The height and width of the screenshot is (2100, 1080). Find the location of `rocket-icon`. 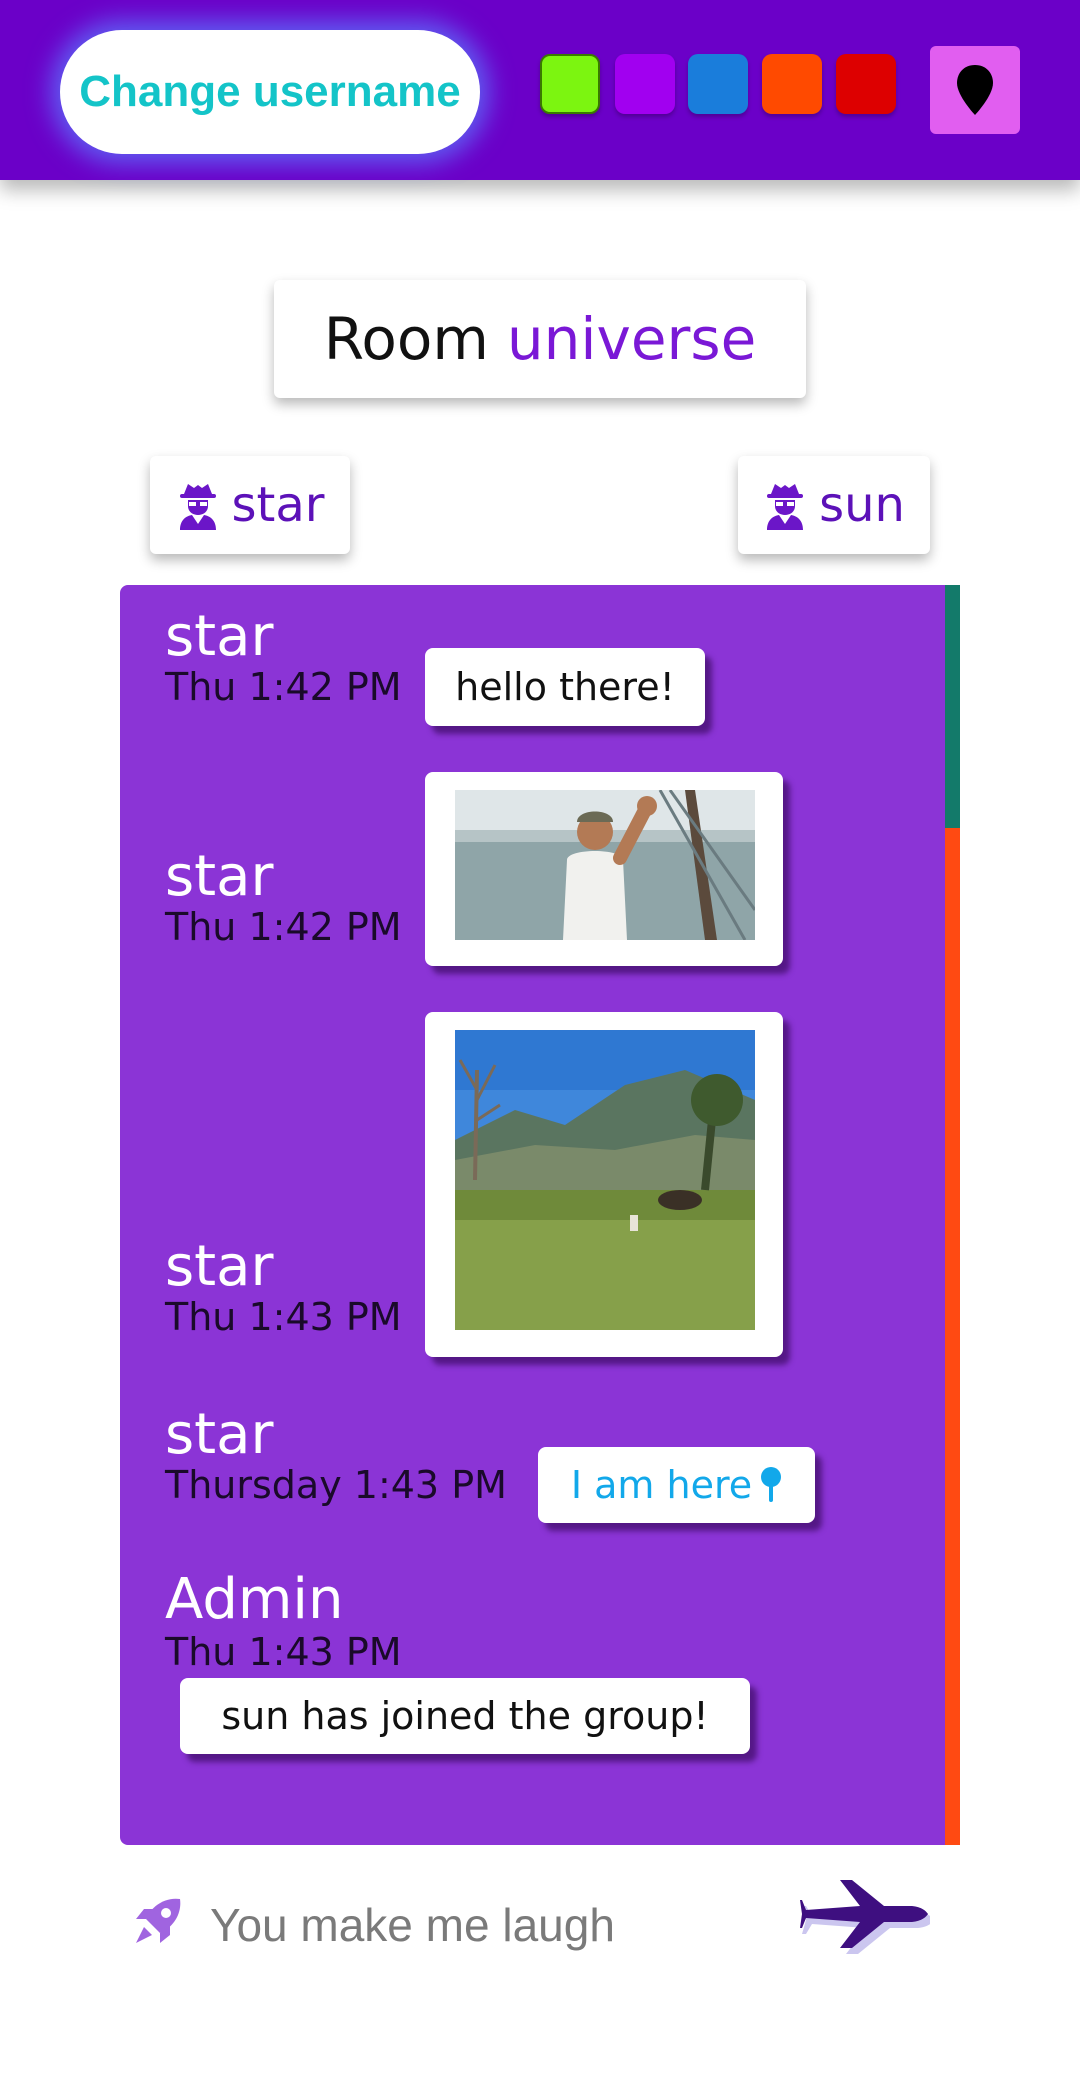

rocket-icon is located at coordinates (158, 1920).